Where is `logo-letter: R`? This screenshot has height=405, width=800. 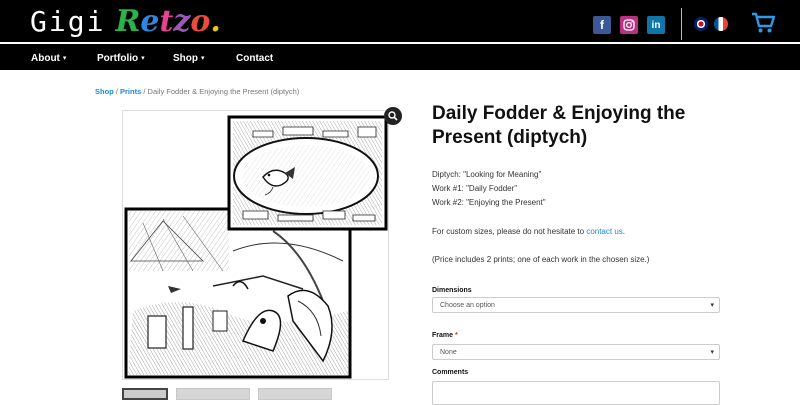
logo-letter: R is located at coordinates (128, 21).